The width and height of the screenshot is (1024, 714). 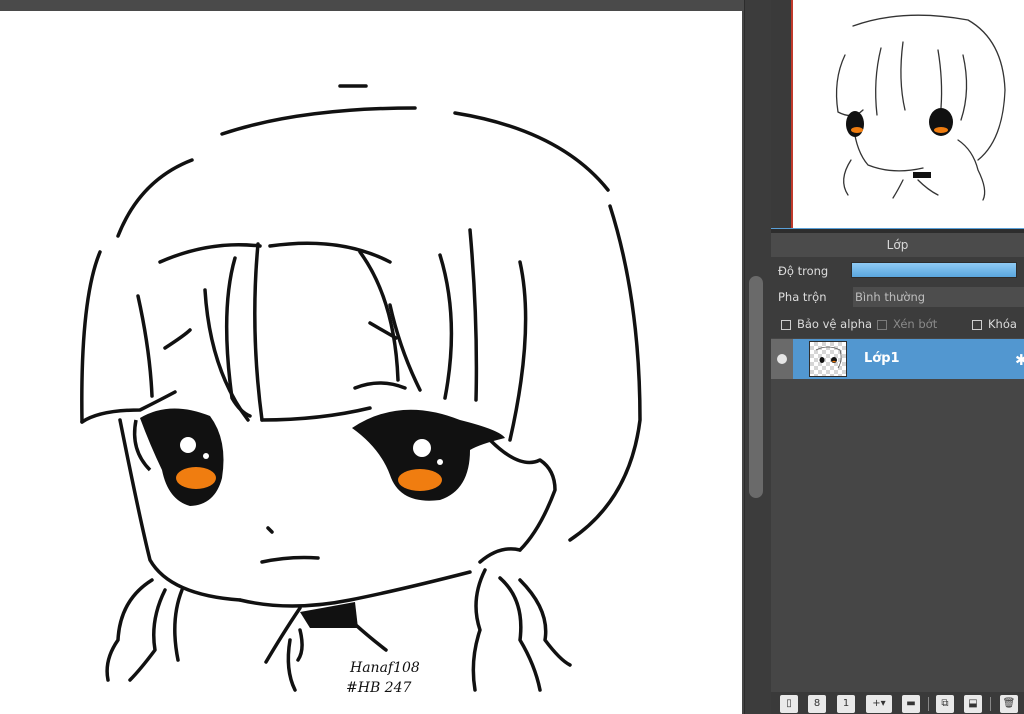 What do you see at coordinates (846, 704) in the screenshot?
I see `new-layer-1bit-icon: 1` at bounding box center [846, 704].